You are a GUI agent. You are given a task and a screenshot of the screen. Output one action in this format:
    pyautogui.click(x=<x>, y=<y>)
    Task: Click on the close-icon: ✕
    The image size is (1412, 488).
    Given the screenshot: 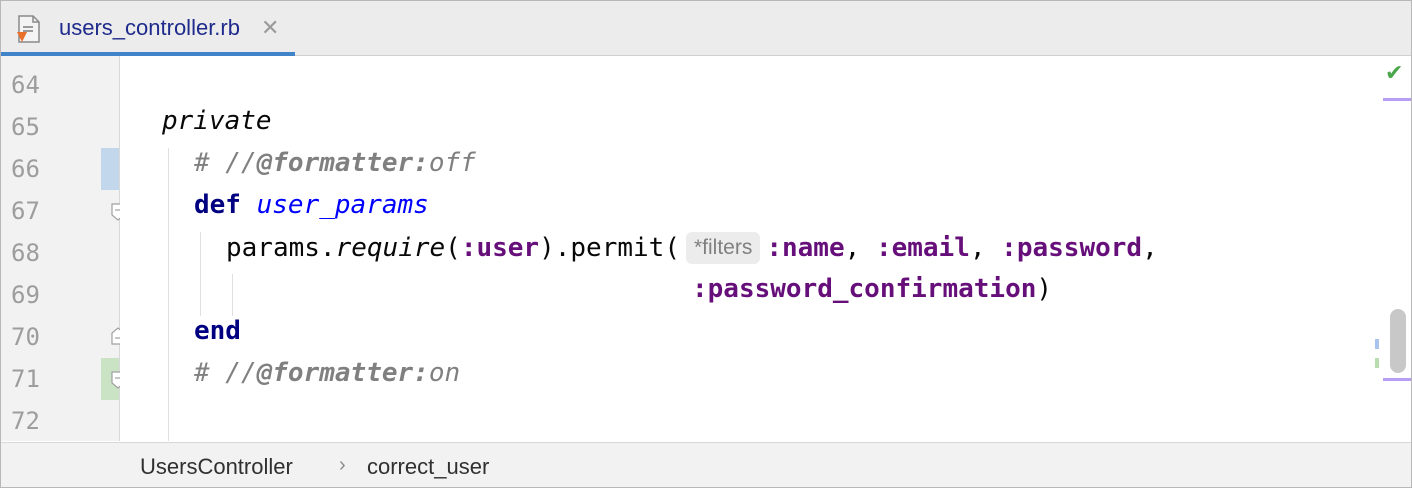 What is the action you would take?
    pyautogui.click(x=270, y=28)
    